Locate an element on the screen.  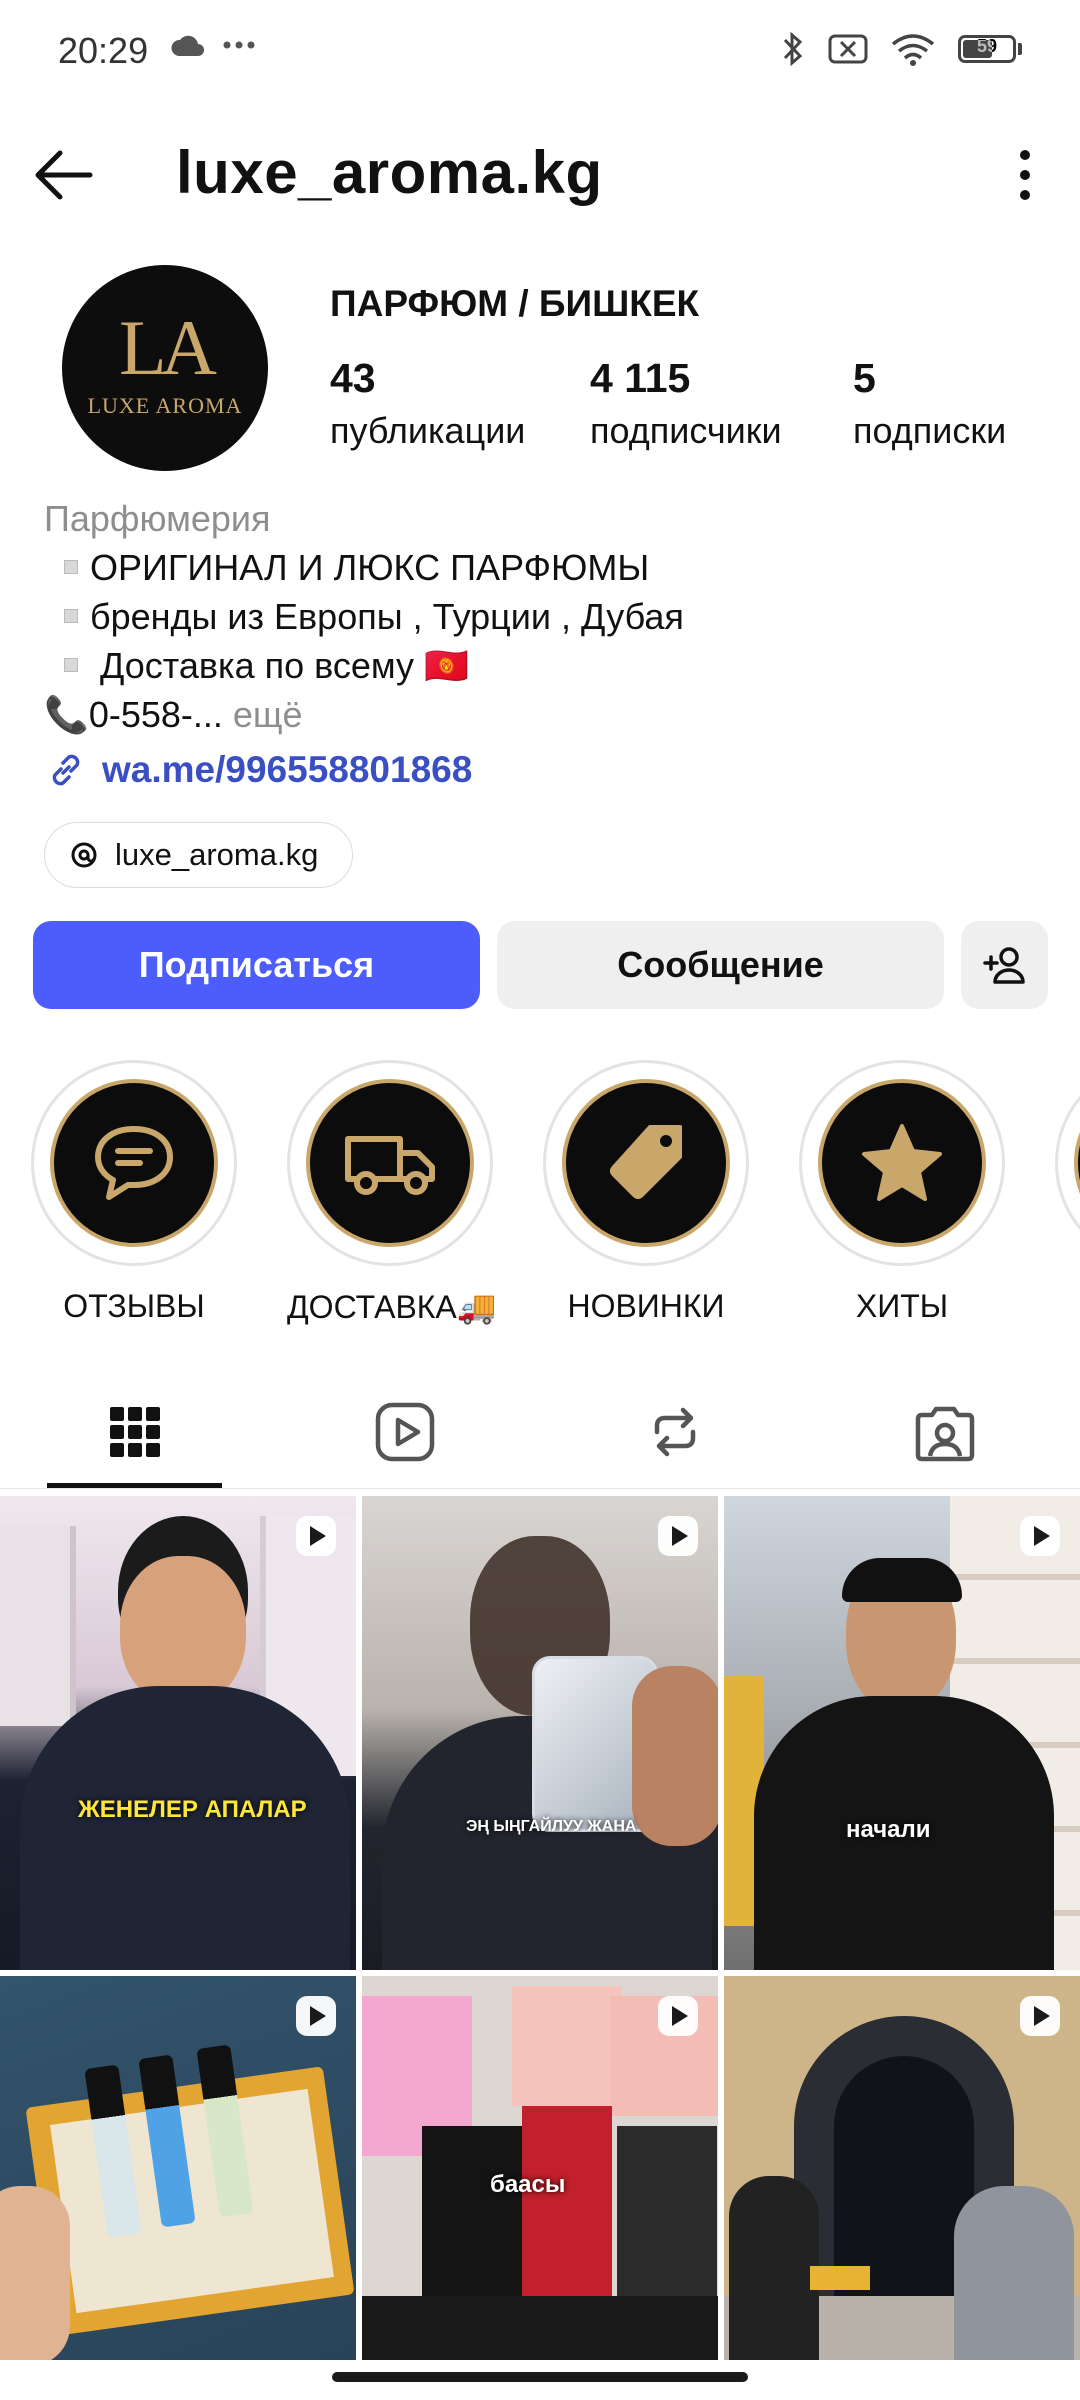
stat-followers: 4 115 подписчики is located at coordinates (686, 403).